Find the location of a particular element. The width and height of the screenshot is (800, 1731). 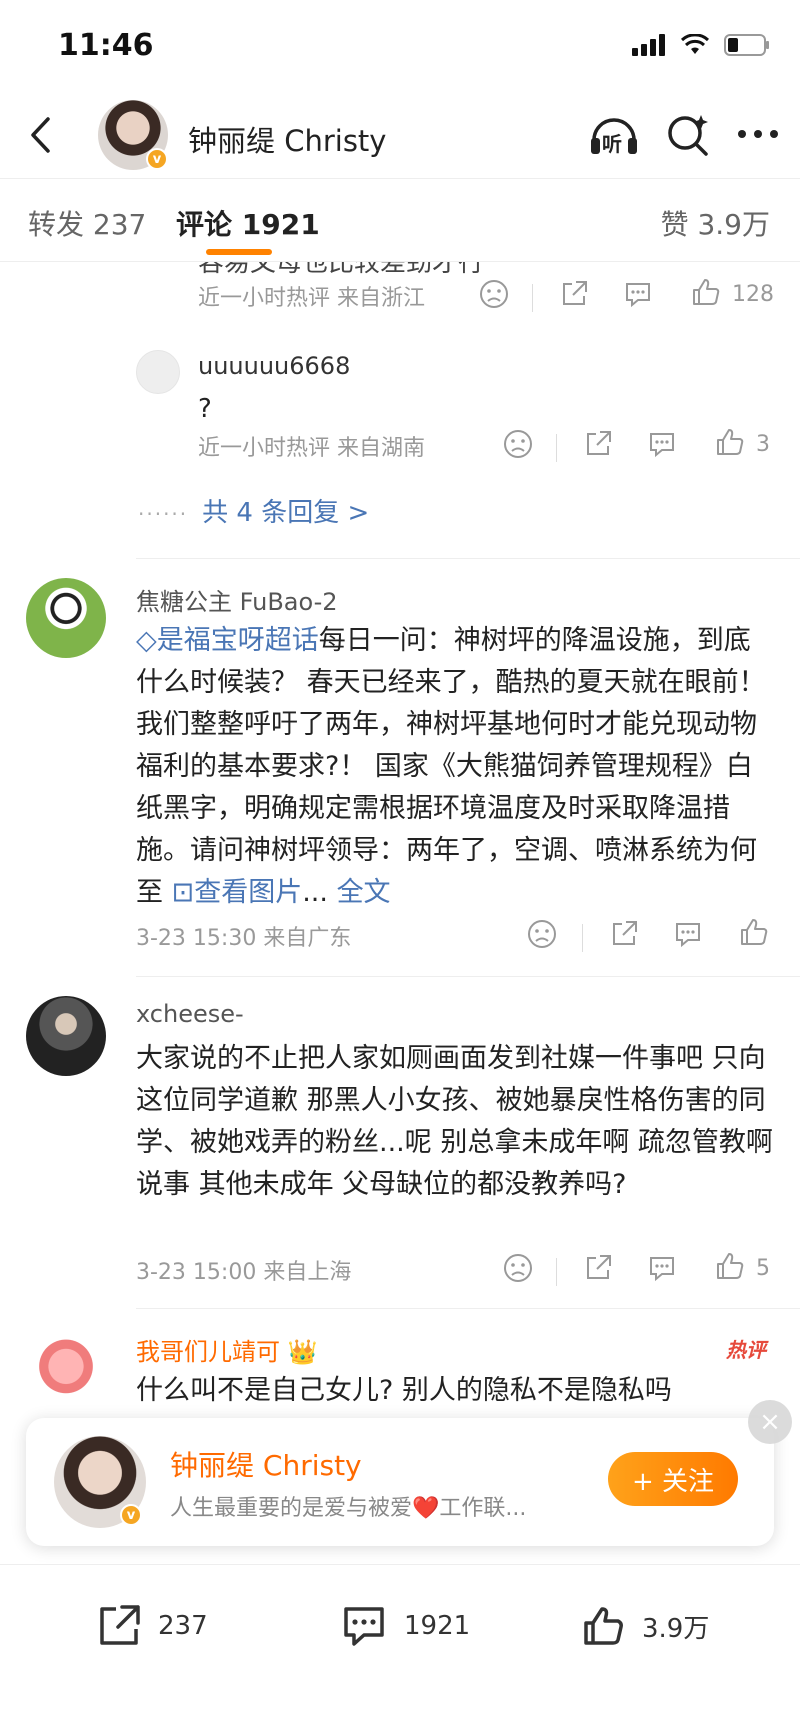

commenter-name: xcheese- is located at coordinates (190, 1014).